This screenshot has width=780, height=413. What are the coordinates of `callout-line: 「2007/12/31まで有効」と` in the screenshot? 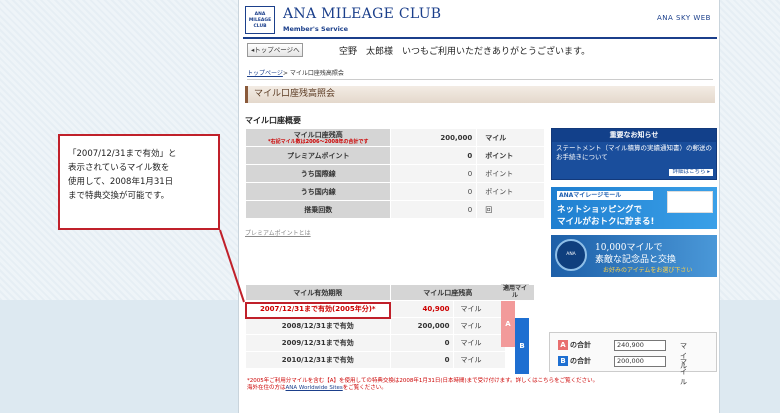 It's located at (122, 154).